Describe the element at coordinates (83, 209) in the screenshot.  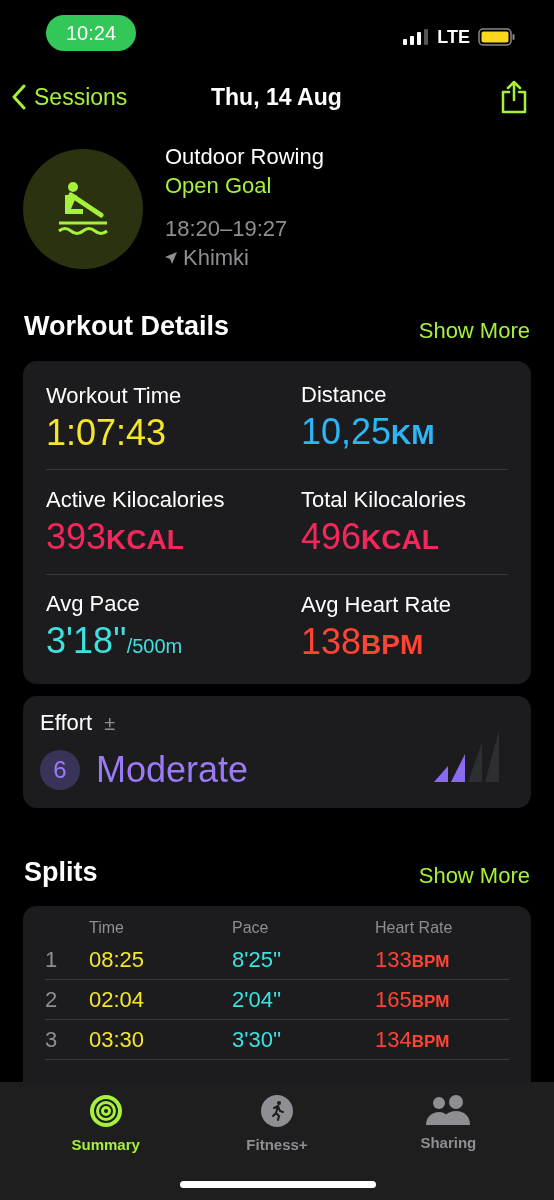
I see `rowing-icon` at that location.